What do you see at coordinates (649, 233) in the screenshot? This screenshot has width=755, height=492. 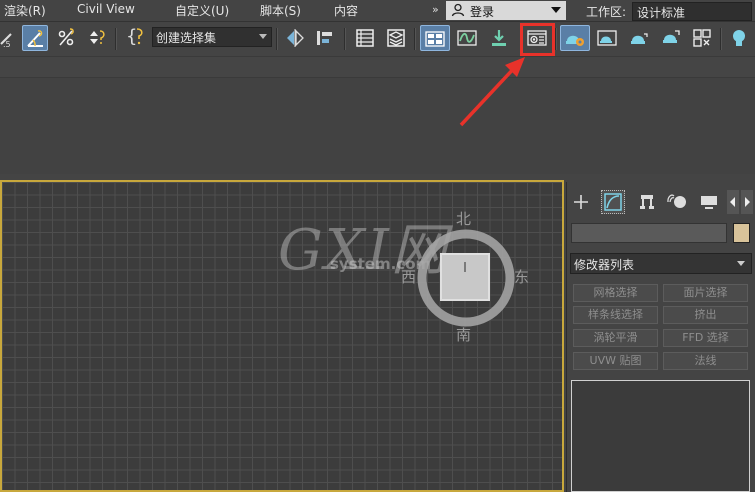 I see `object-name-field` at bounding box center [649, 233].